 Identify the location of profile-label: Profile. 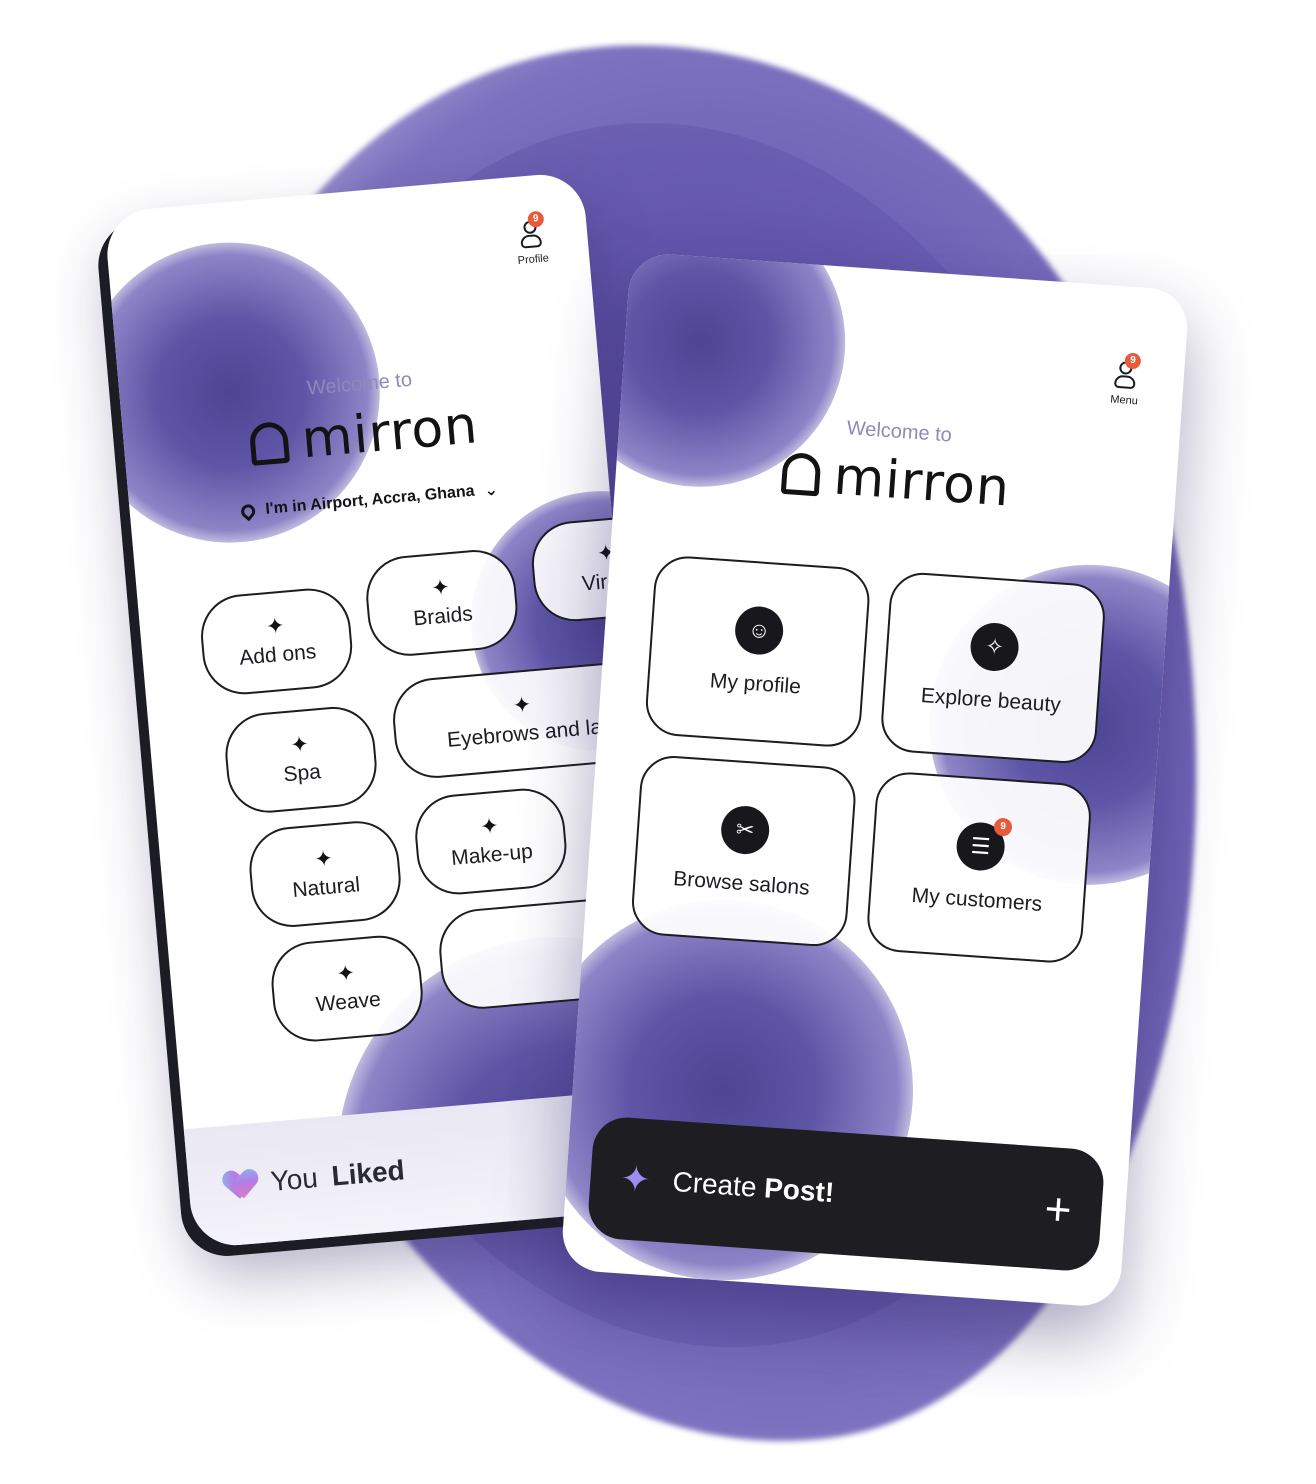
(533, 259).